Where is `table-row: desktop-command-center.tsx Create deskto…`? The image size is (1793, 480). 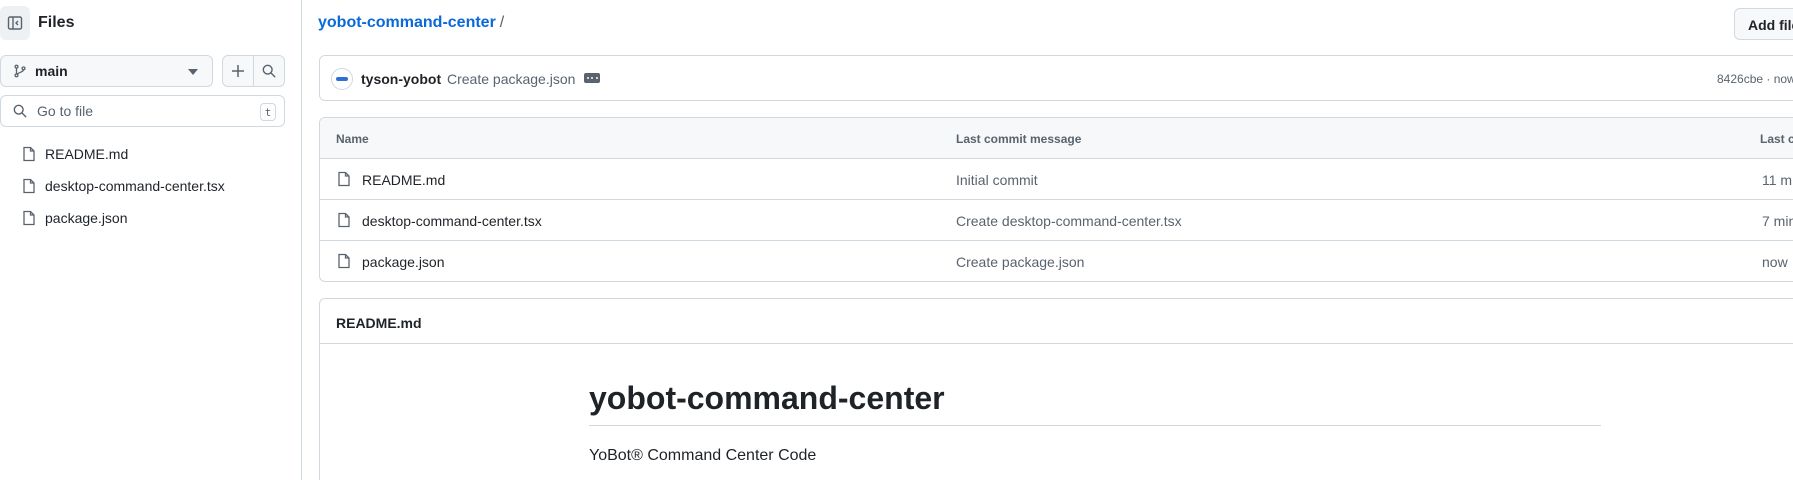 table-row: desktop-command-center.tsx Create deskto… is located at coordinates (1056, 220).